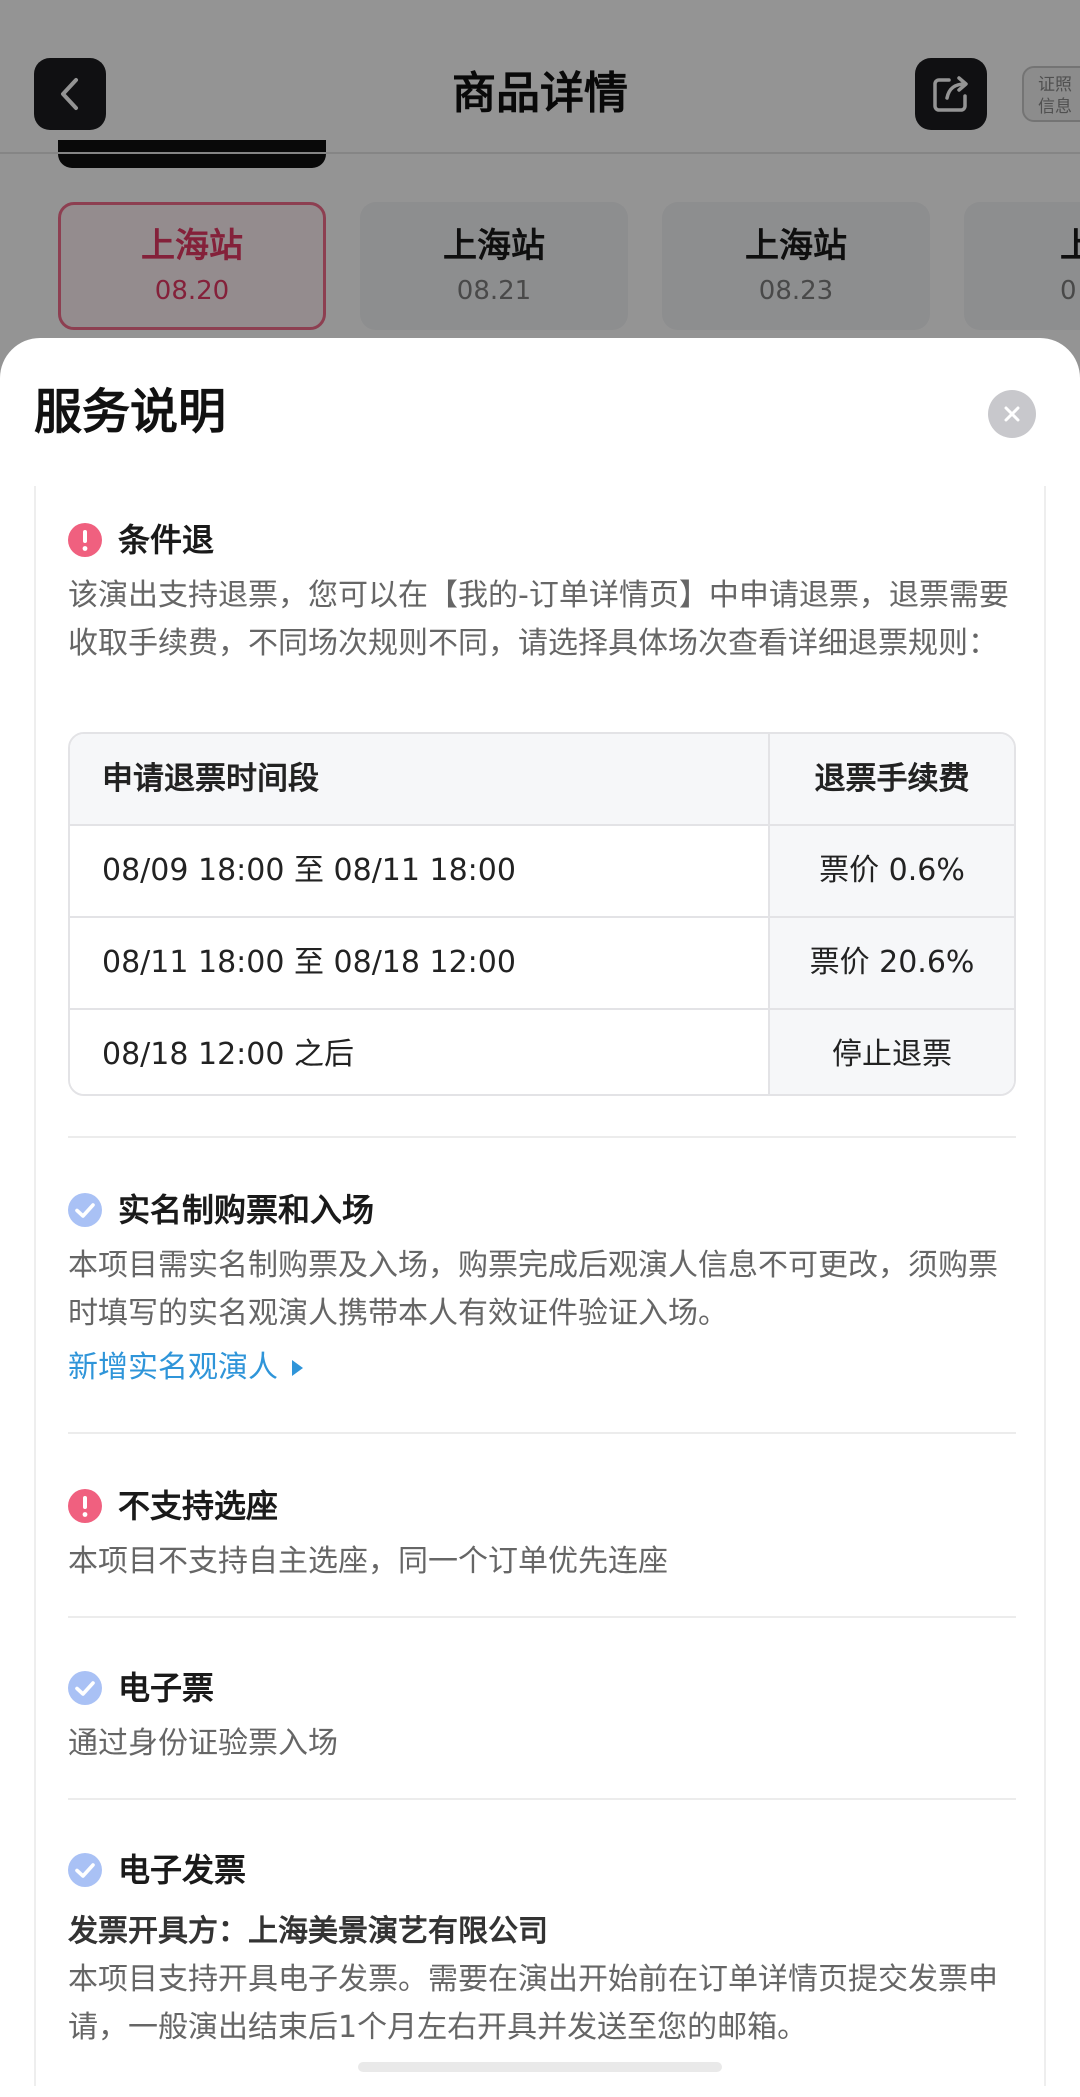 The height and width of the screenshot is (2097, 1080). I want to click on section-title: 条件退, so click(166, 540).